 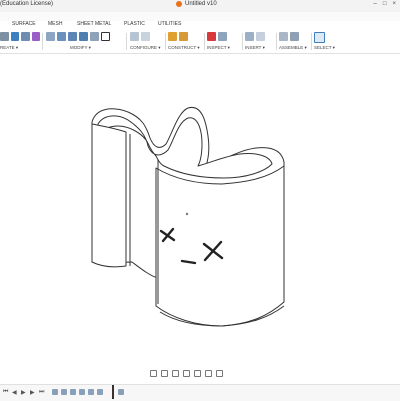 I want to click on fit-icon, so click(x=186, y=373).